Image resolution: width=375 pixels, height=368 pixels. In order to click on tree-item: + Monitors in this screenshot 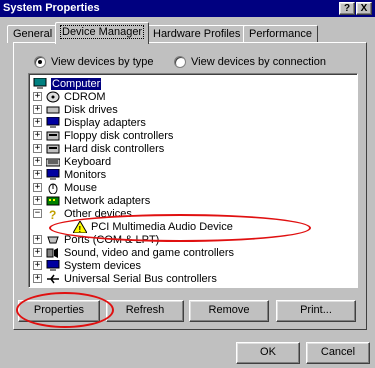, I will do `click(69, 174)`.